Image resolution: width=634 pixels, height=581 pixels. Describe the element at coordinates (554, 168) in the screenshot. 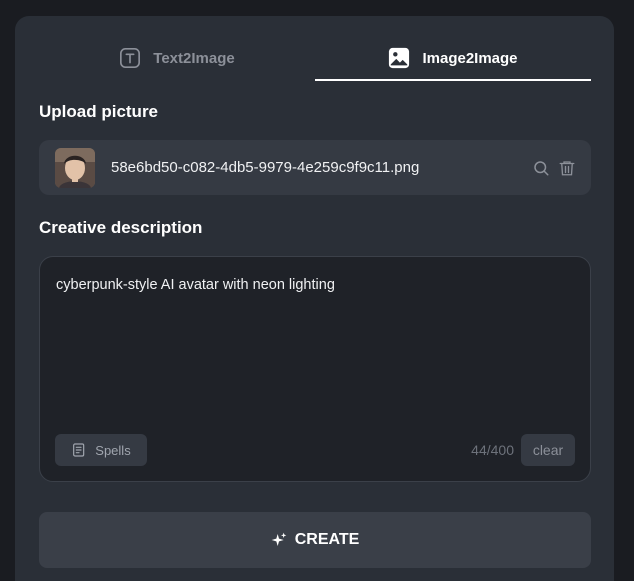

I see `file-actions` at that location.